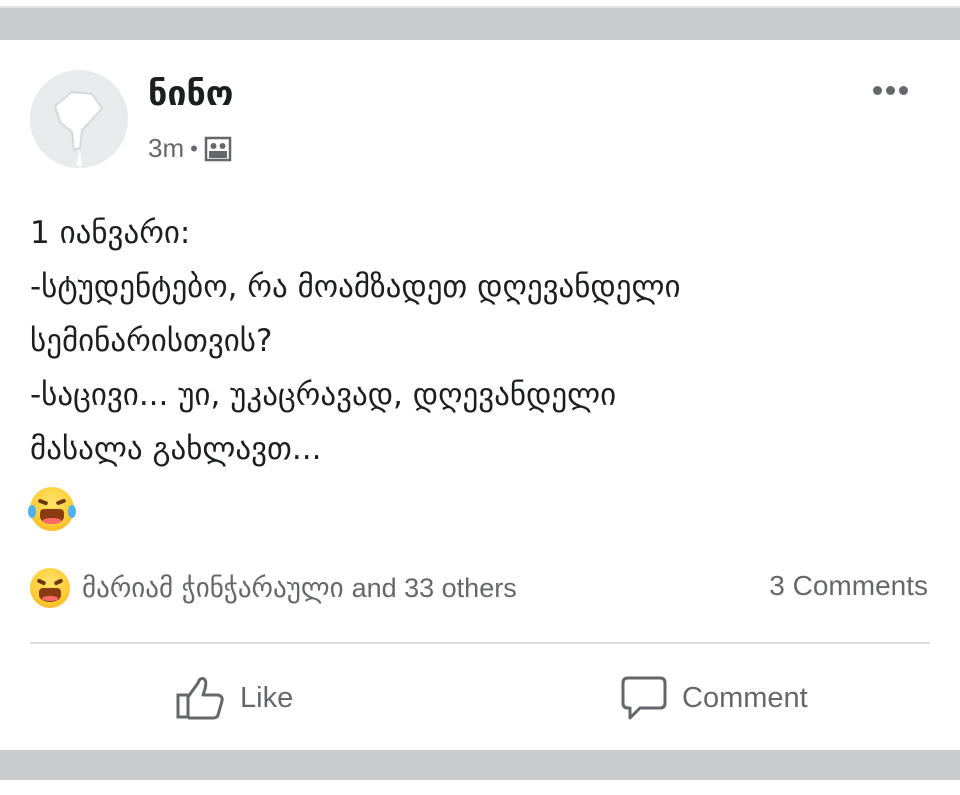 The height and width of the screenshot is (795, 960). What do you see at coordinates (355, 287) in the screenshot?
I see `post-line: -სტუდენტებო, რა მოამზადეთ დღევანდელი` at bounding box center [355, 287].